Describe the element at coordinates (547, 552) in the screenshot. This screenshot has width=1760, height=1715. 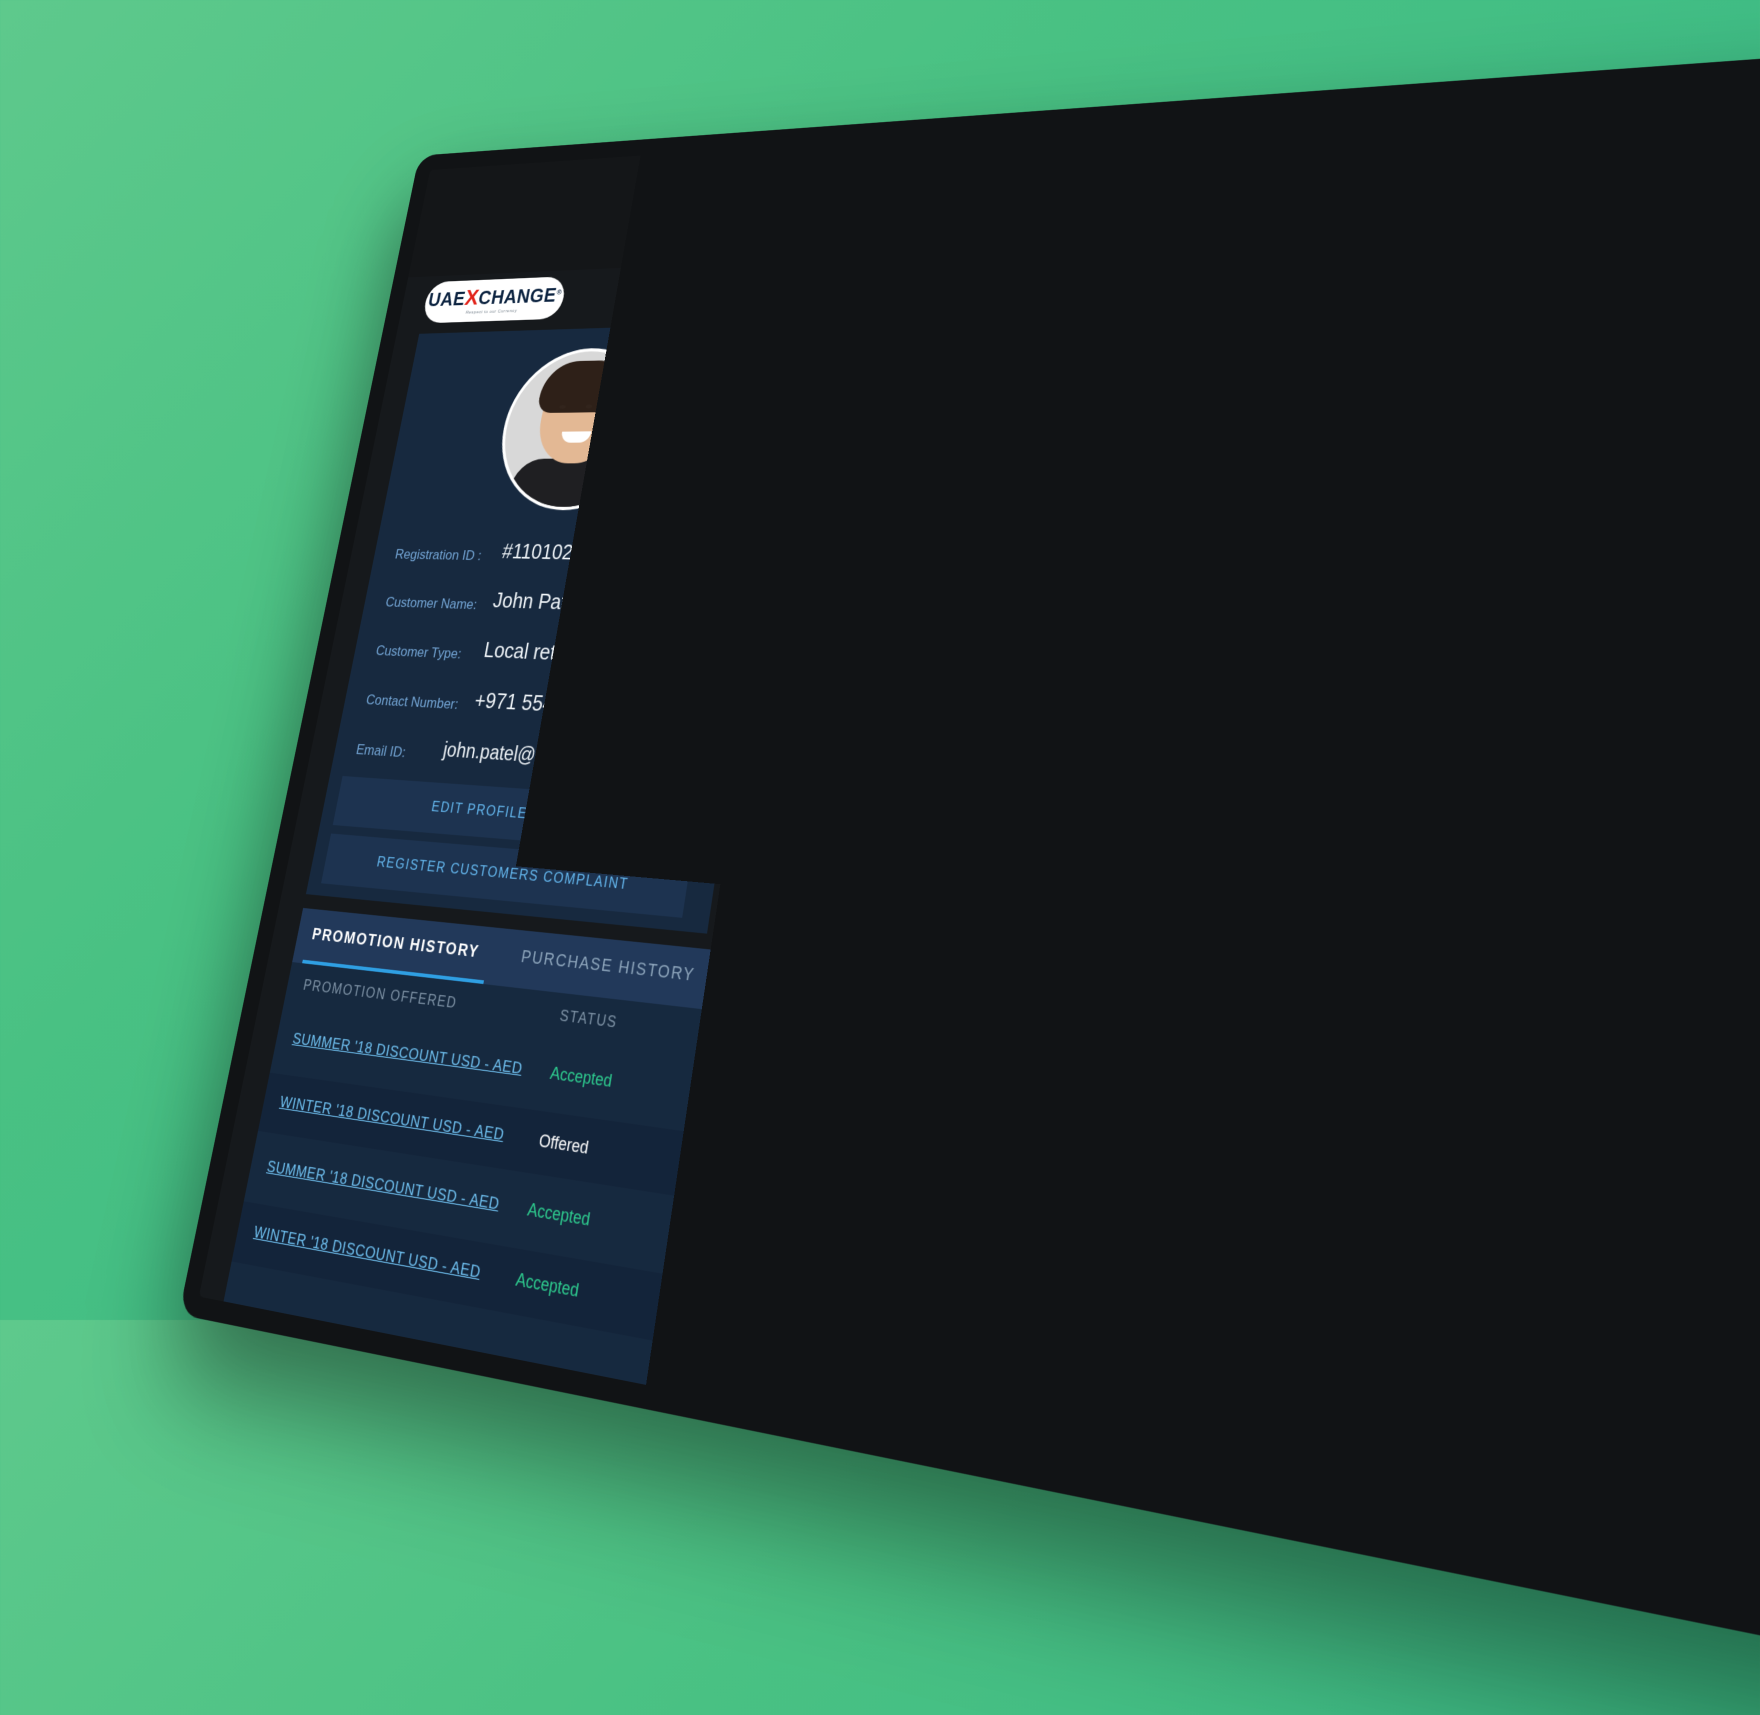
I see `profile-field-value: #11010297` at that location.